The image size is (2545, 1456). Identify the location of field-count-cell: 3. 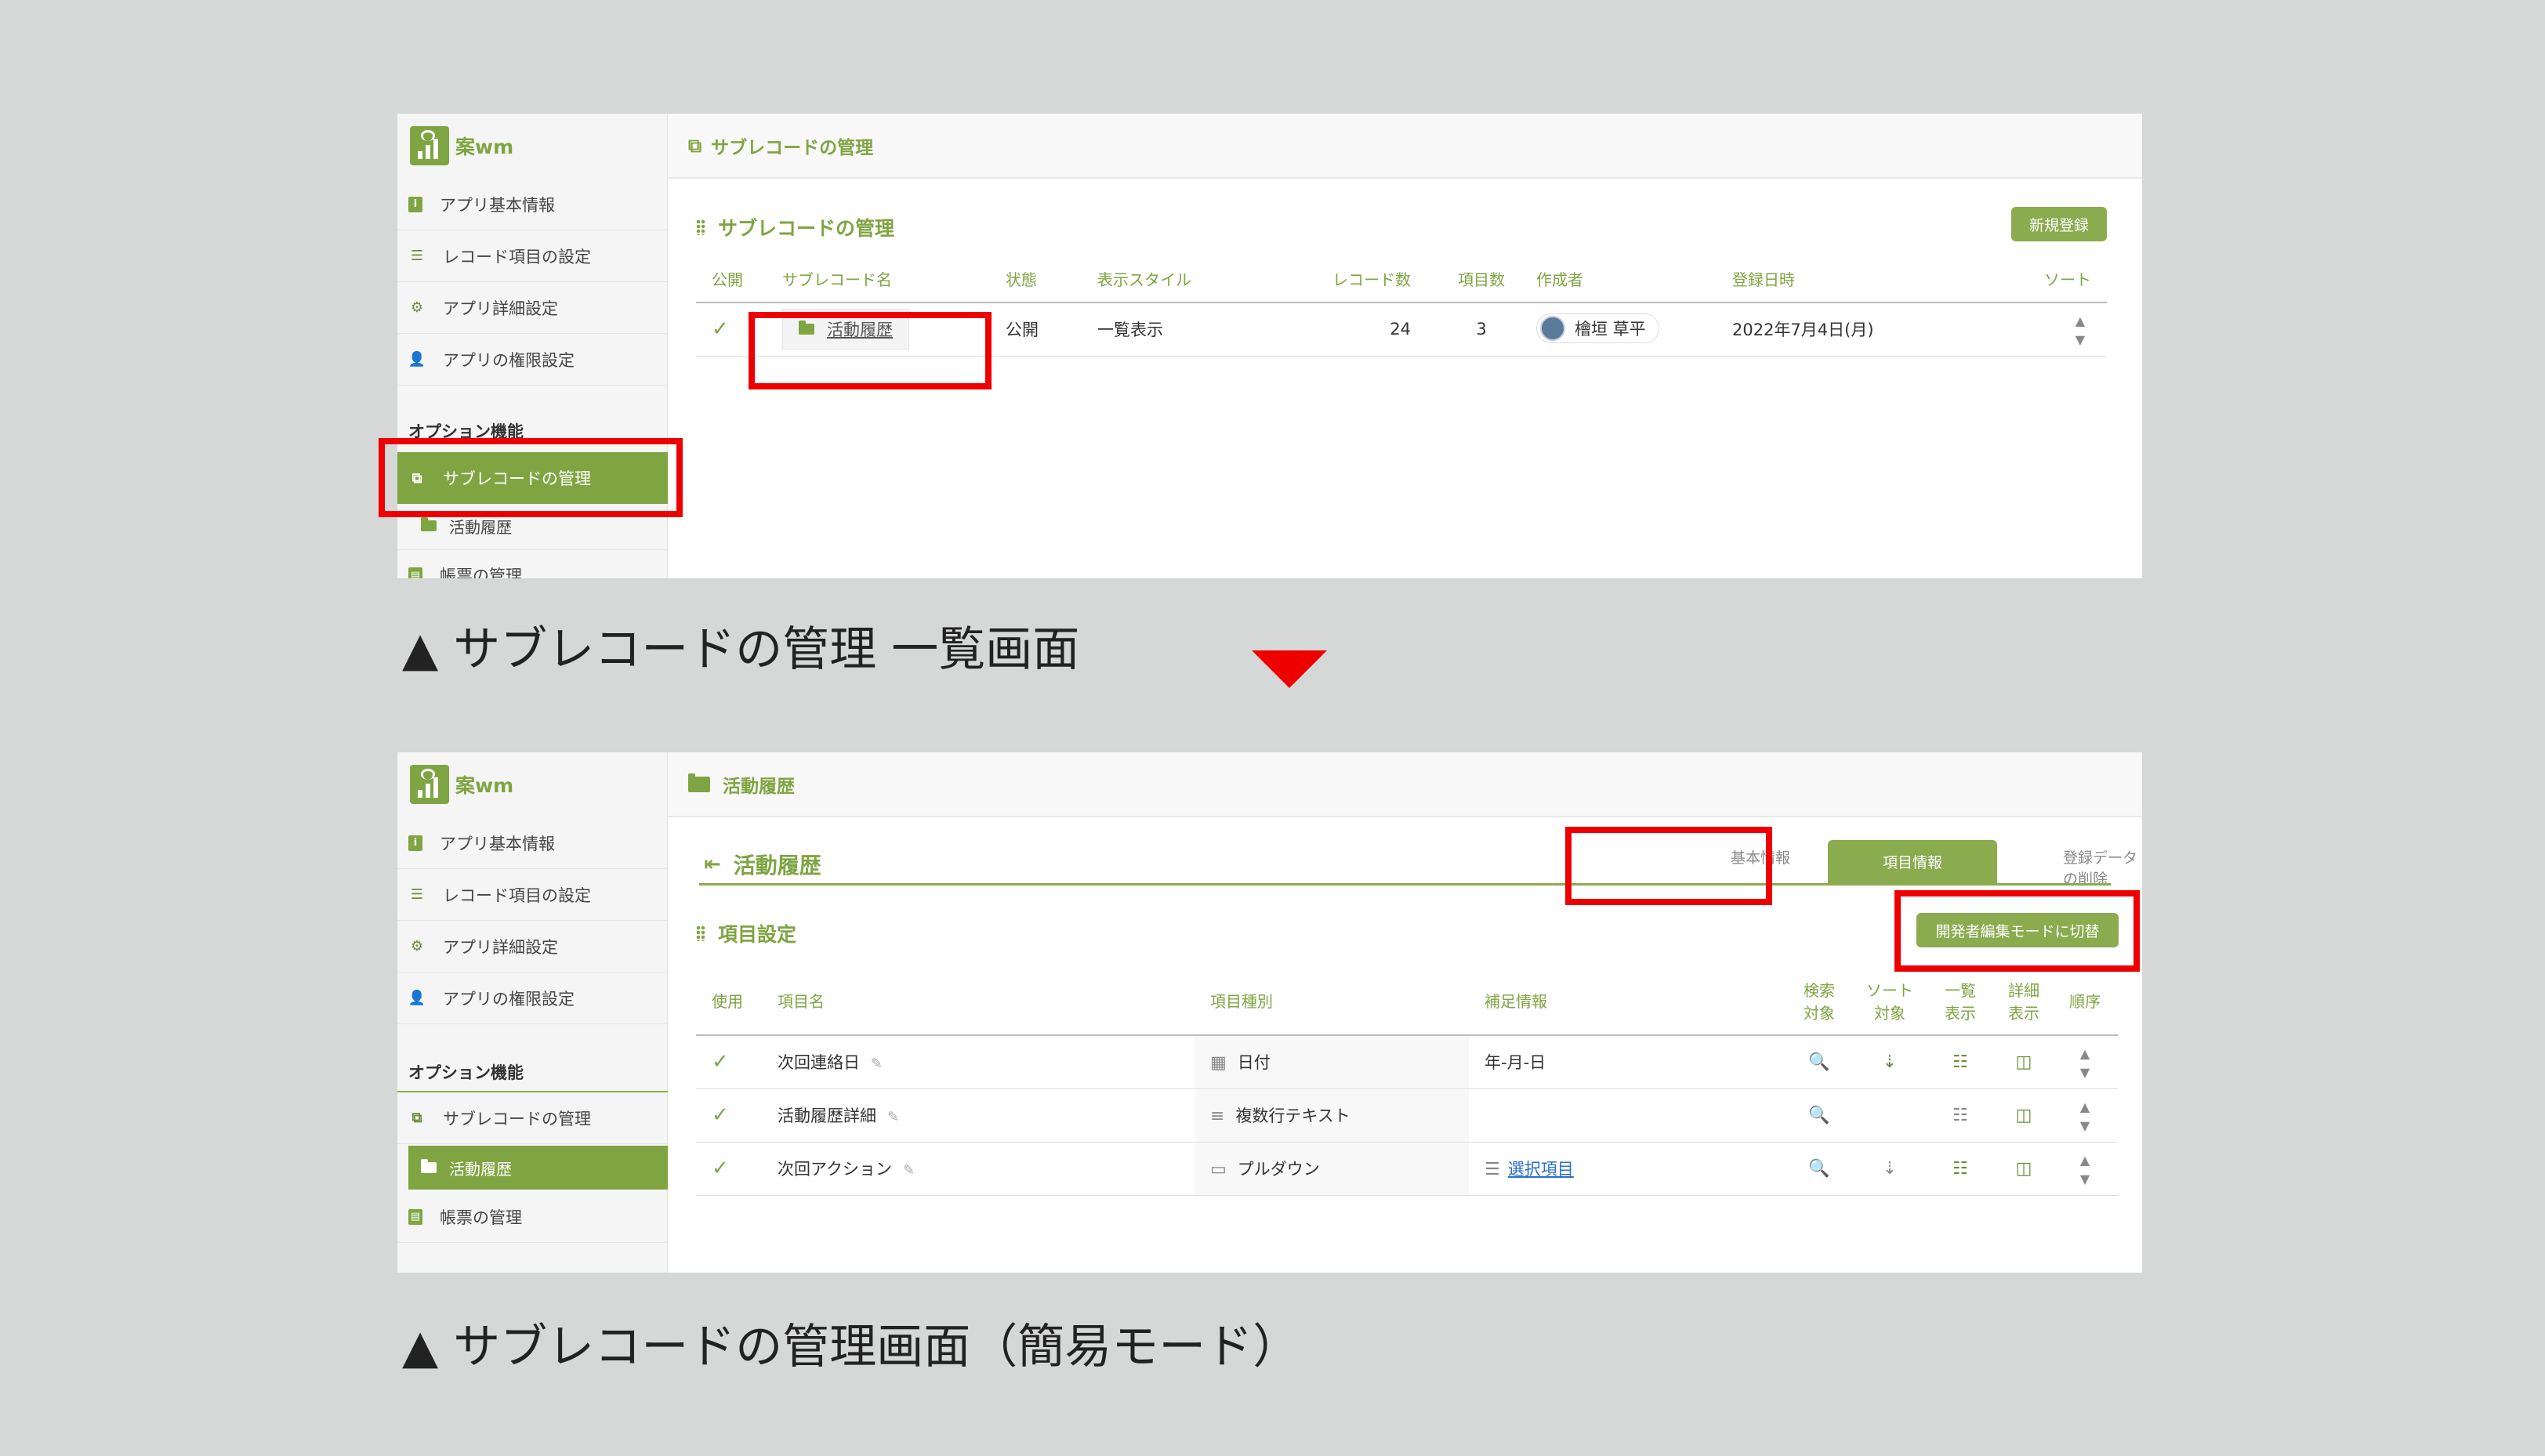
(1474, 329).